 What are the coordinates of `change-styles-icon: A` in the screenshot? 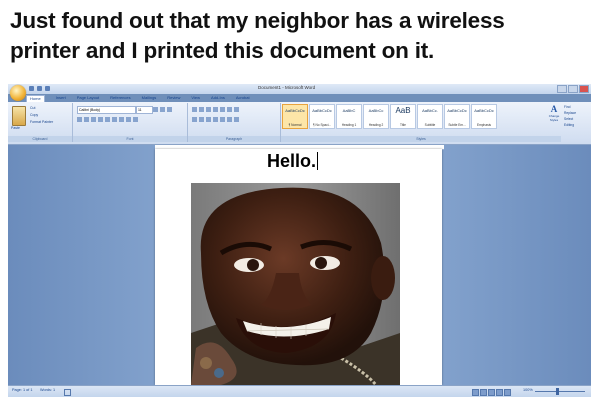 It's located at (554, 109).